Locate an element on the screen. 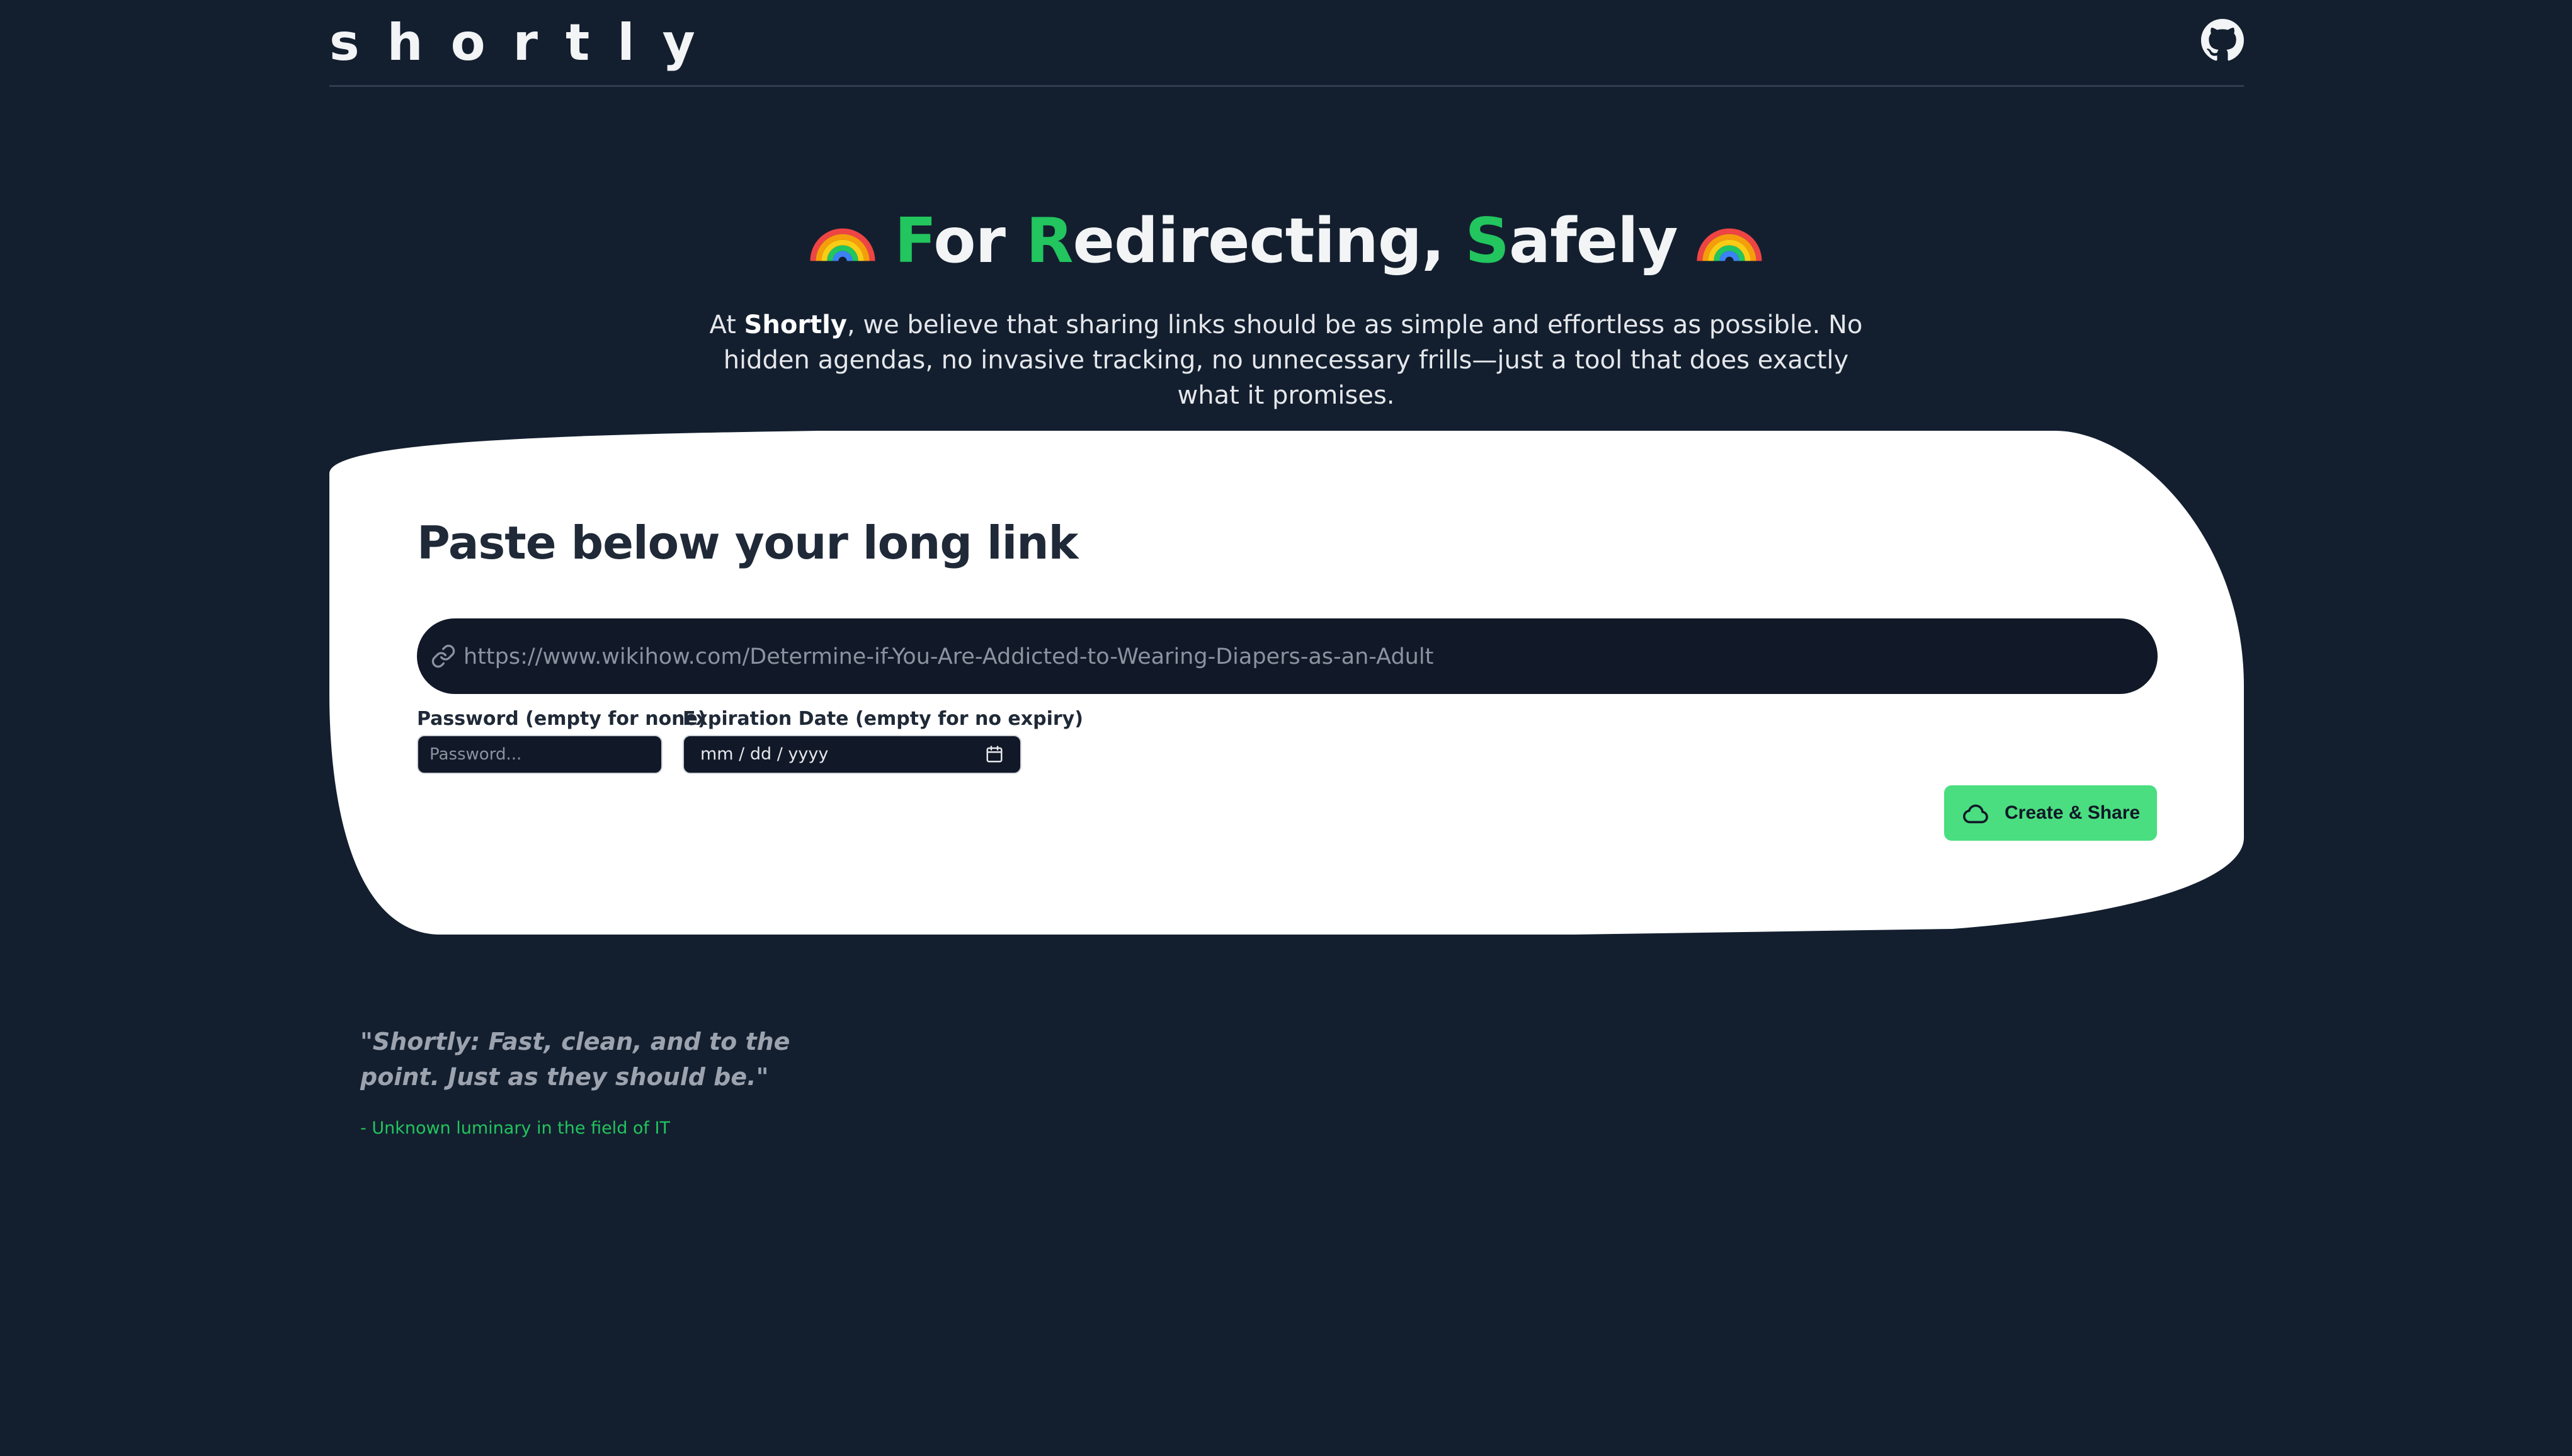  url-input-wrapper is located at coordinates (1287, 656).